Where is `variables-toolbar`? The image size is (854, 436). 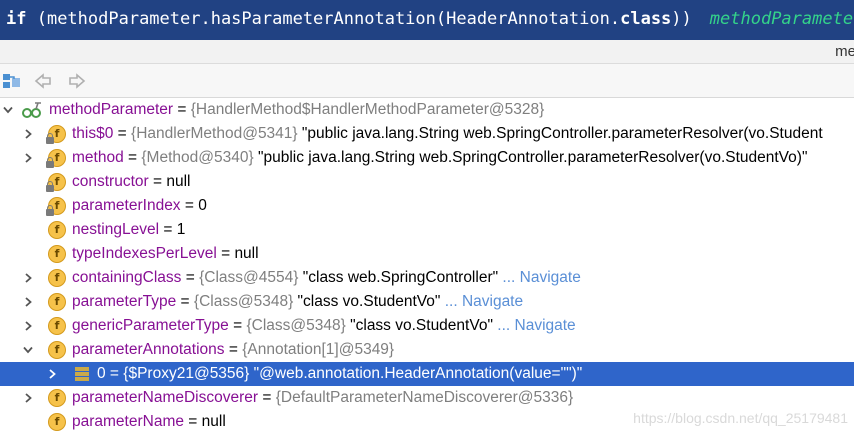 variables-toolbar is located at coordinates (427, 81).